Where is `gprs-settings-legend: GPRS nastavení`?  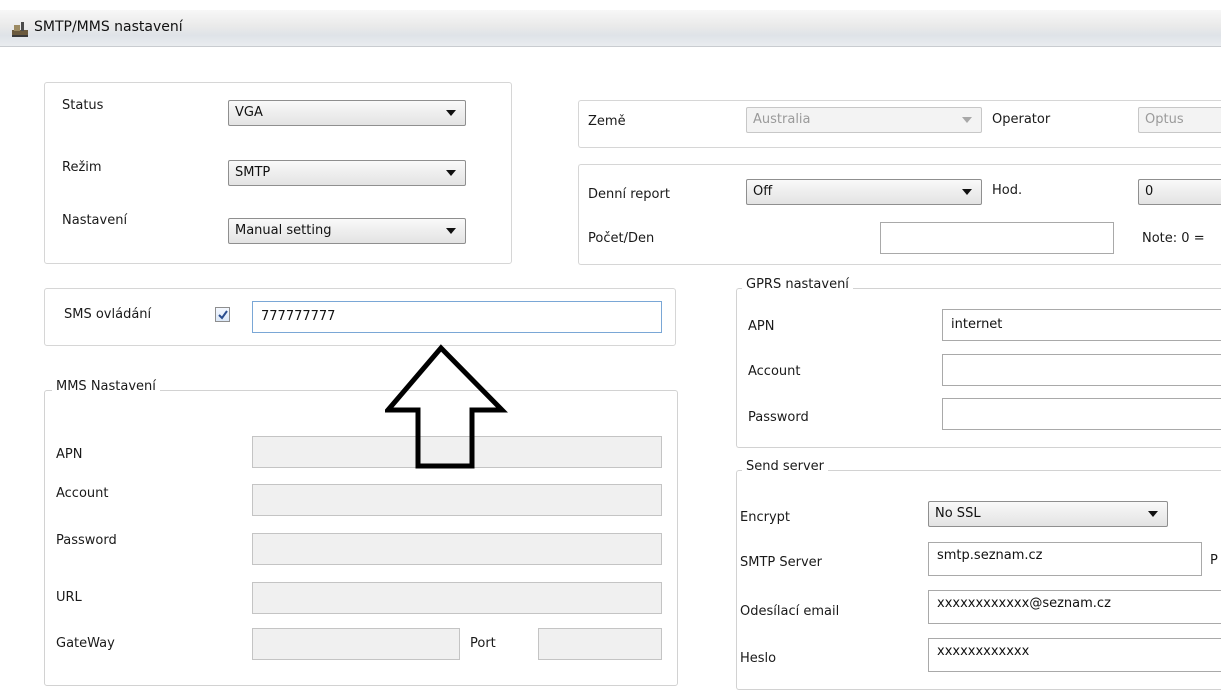 gprs-settings-legend: GPRS nastavení is located at coordinates (797, 284).